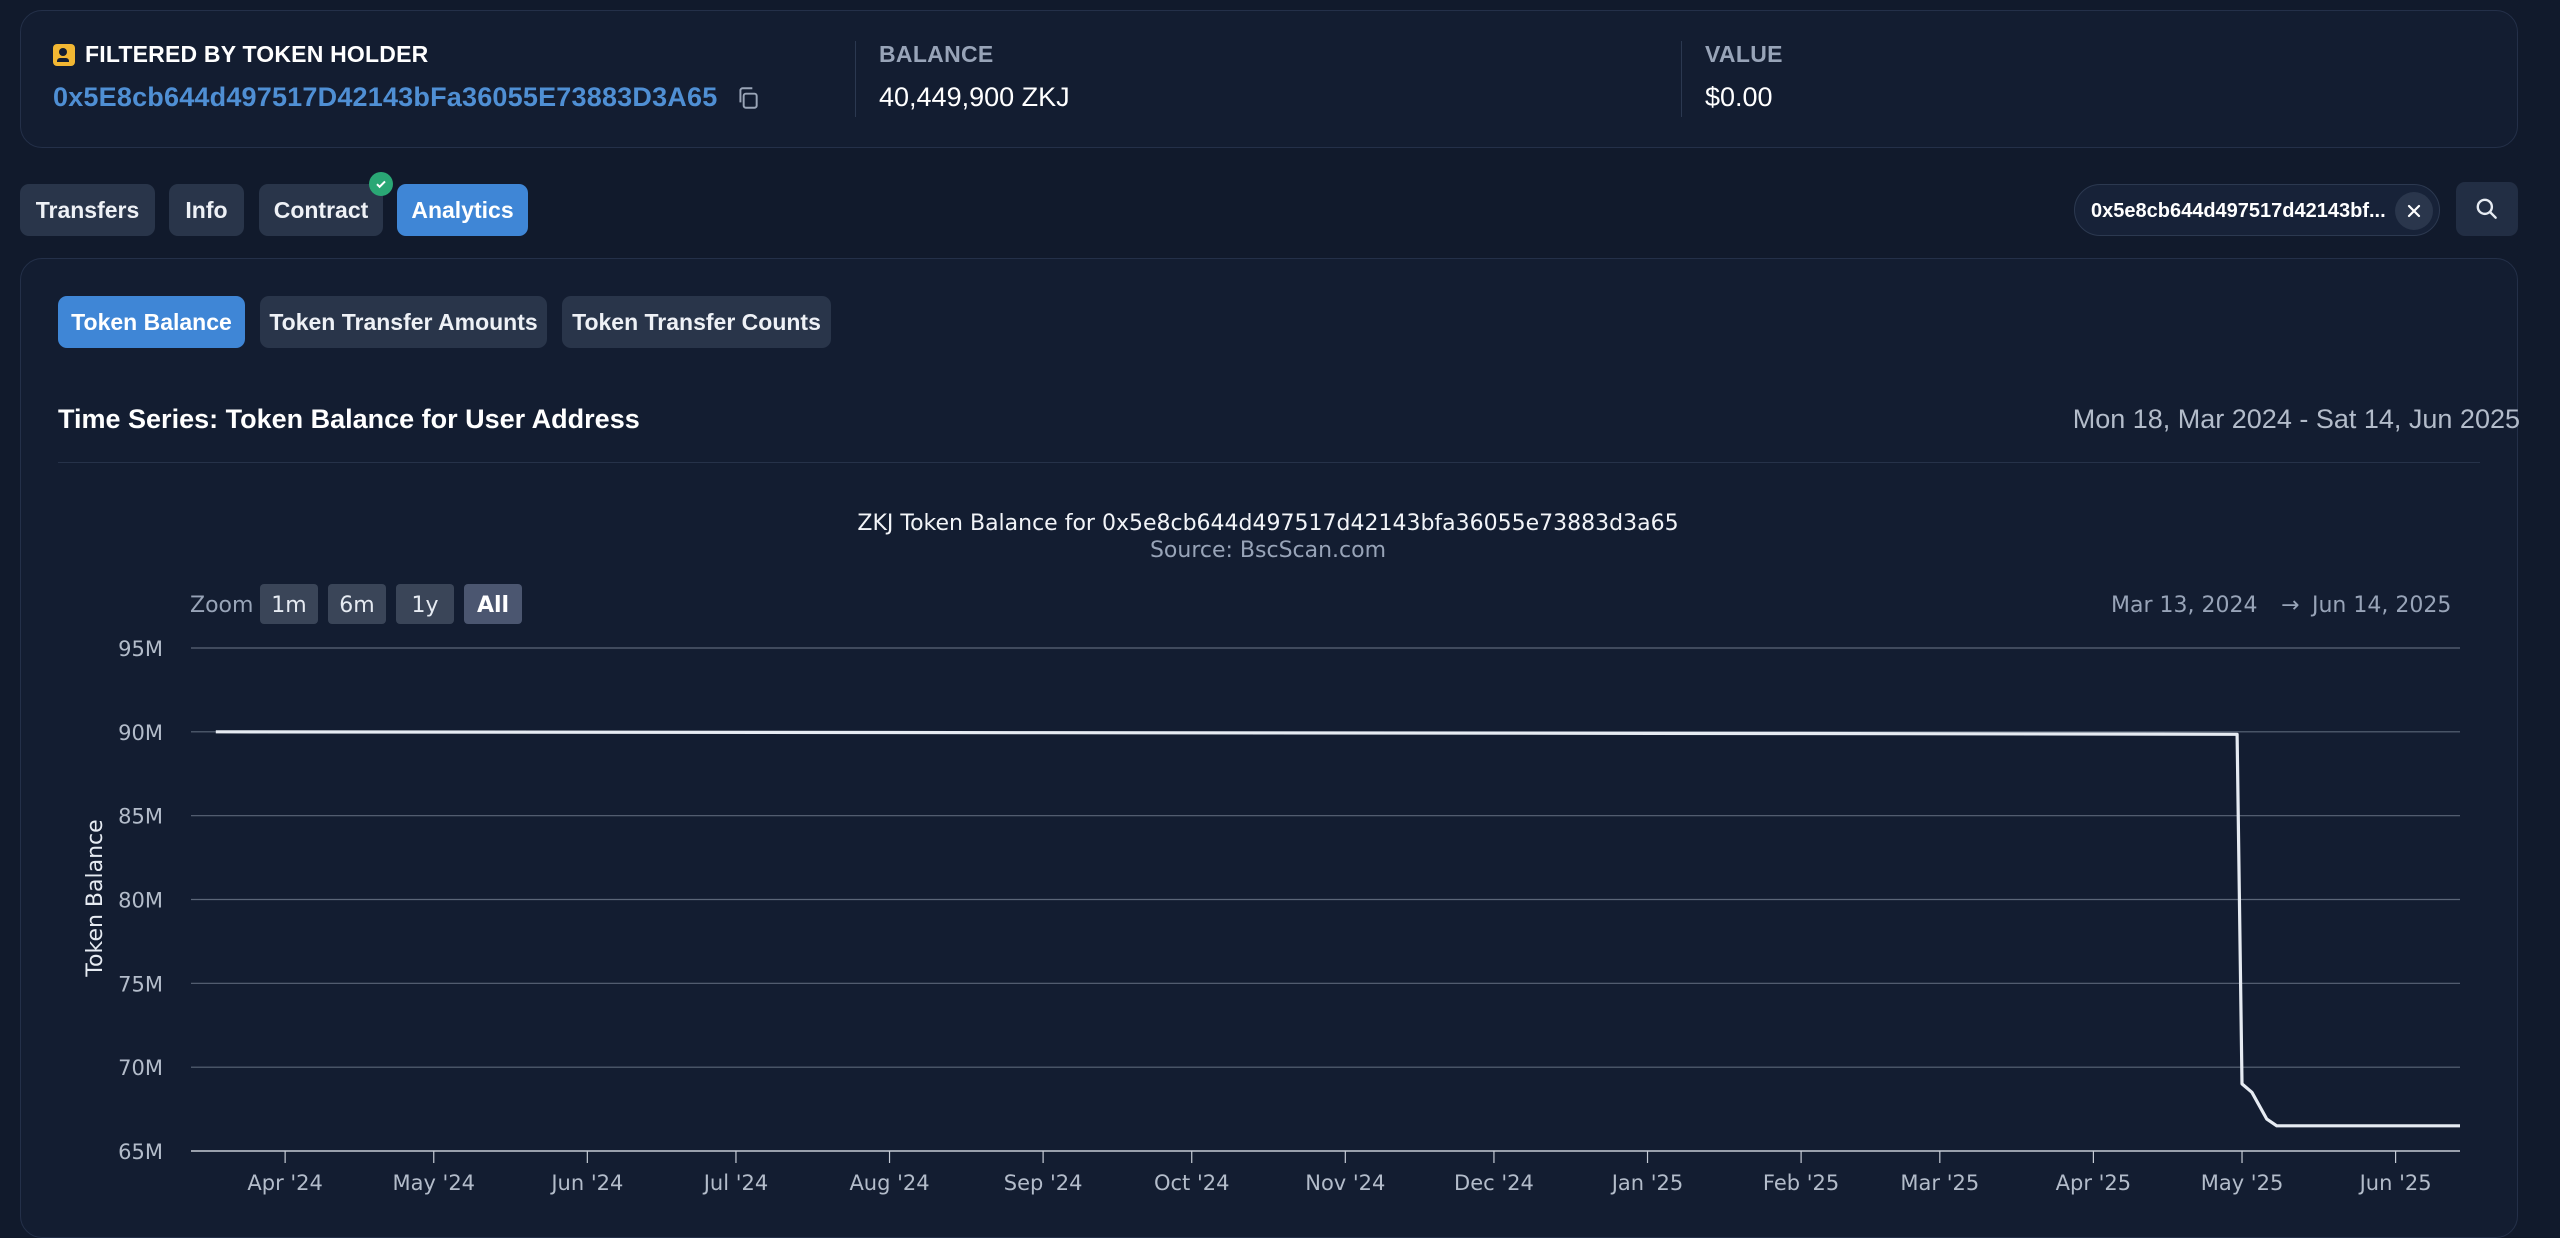  Describe the element at coordinates (2395, 1183) in the screenshot. I see `x-tick-label: Jun '25` at that location.